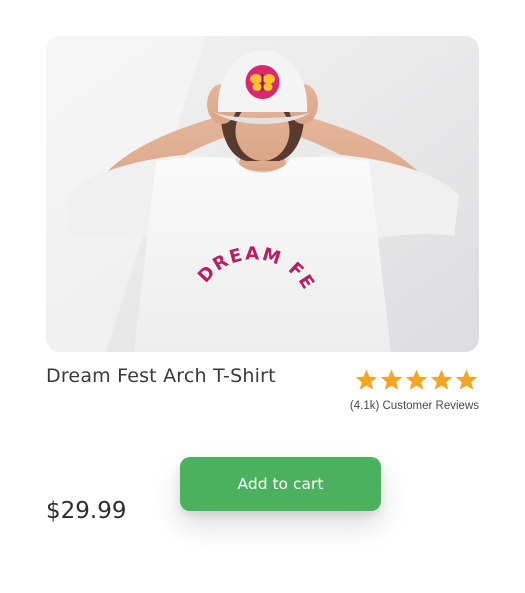  What do you see at coordinates (86, 511) in the screenshot?
I see `product-price: $29.99` at bounding box center [86, 511].